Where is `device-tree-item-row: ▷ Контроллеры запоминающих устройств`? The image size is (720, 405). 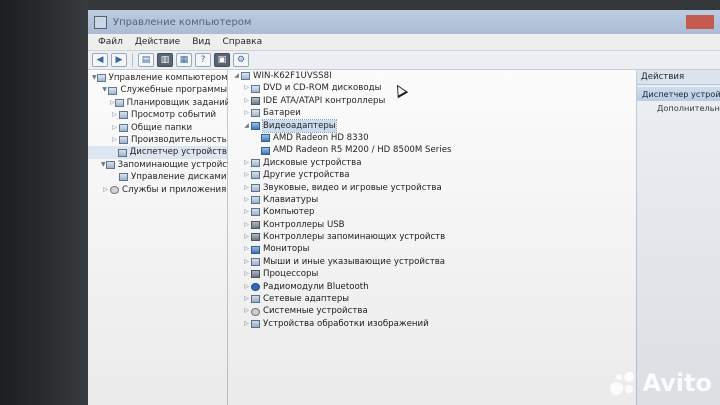 device-tree-item-row: ▷ Контроллеры запоминающих устройств is located at coordinates (432, 237).